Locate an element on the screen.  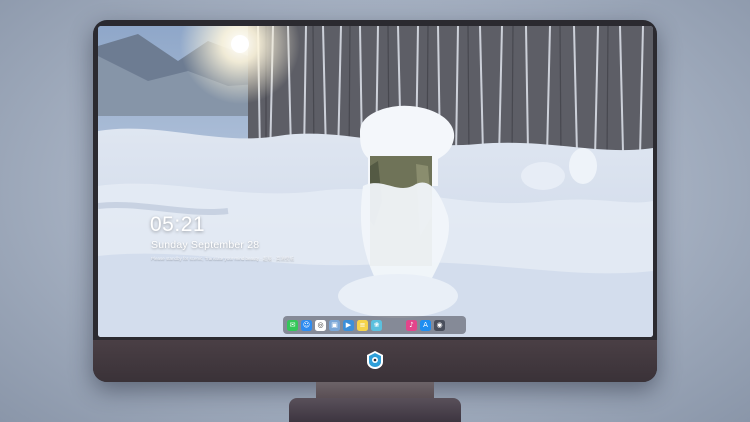
dock-camera-icon: ◉ is located at coordinates (439, 325).